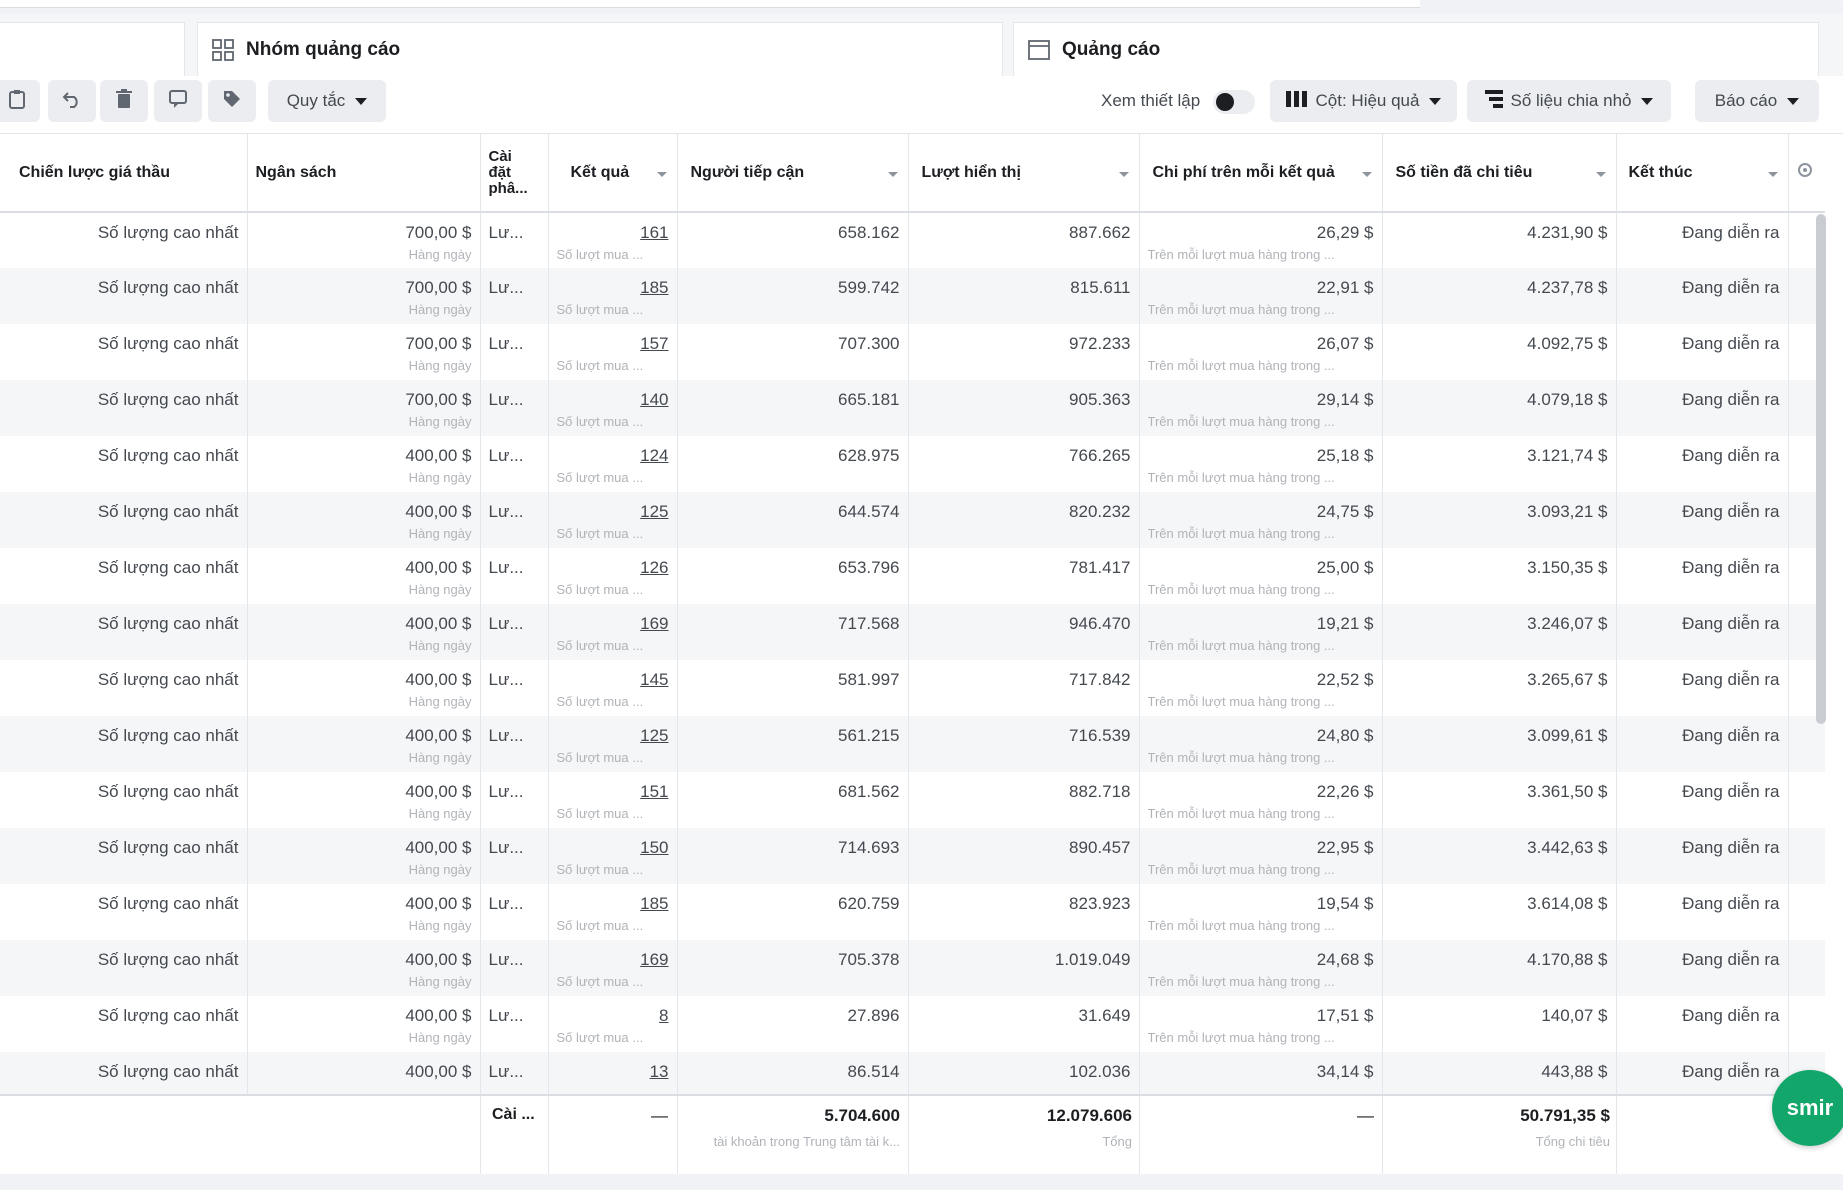 The height and width of the screenshot is (1190, 1843). Describe the element at coordinates (793, 912) in the screenshot. I see `reach-cell: 620.759` at that location.